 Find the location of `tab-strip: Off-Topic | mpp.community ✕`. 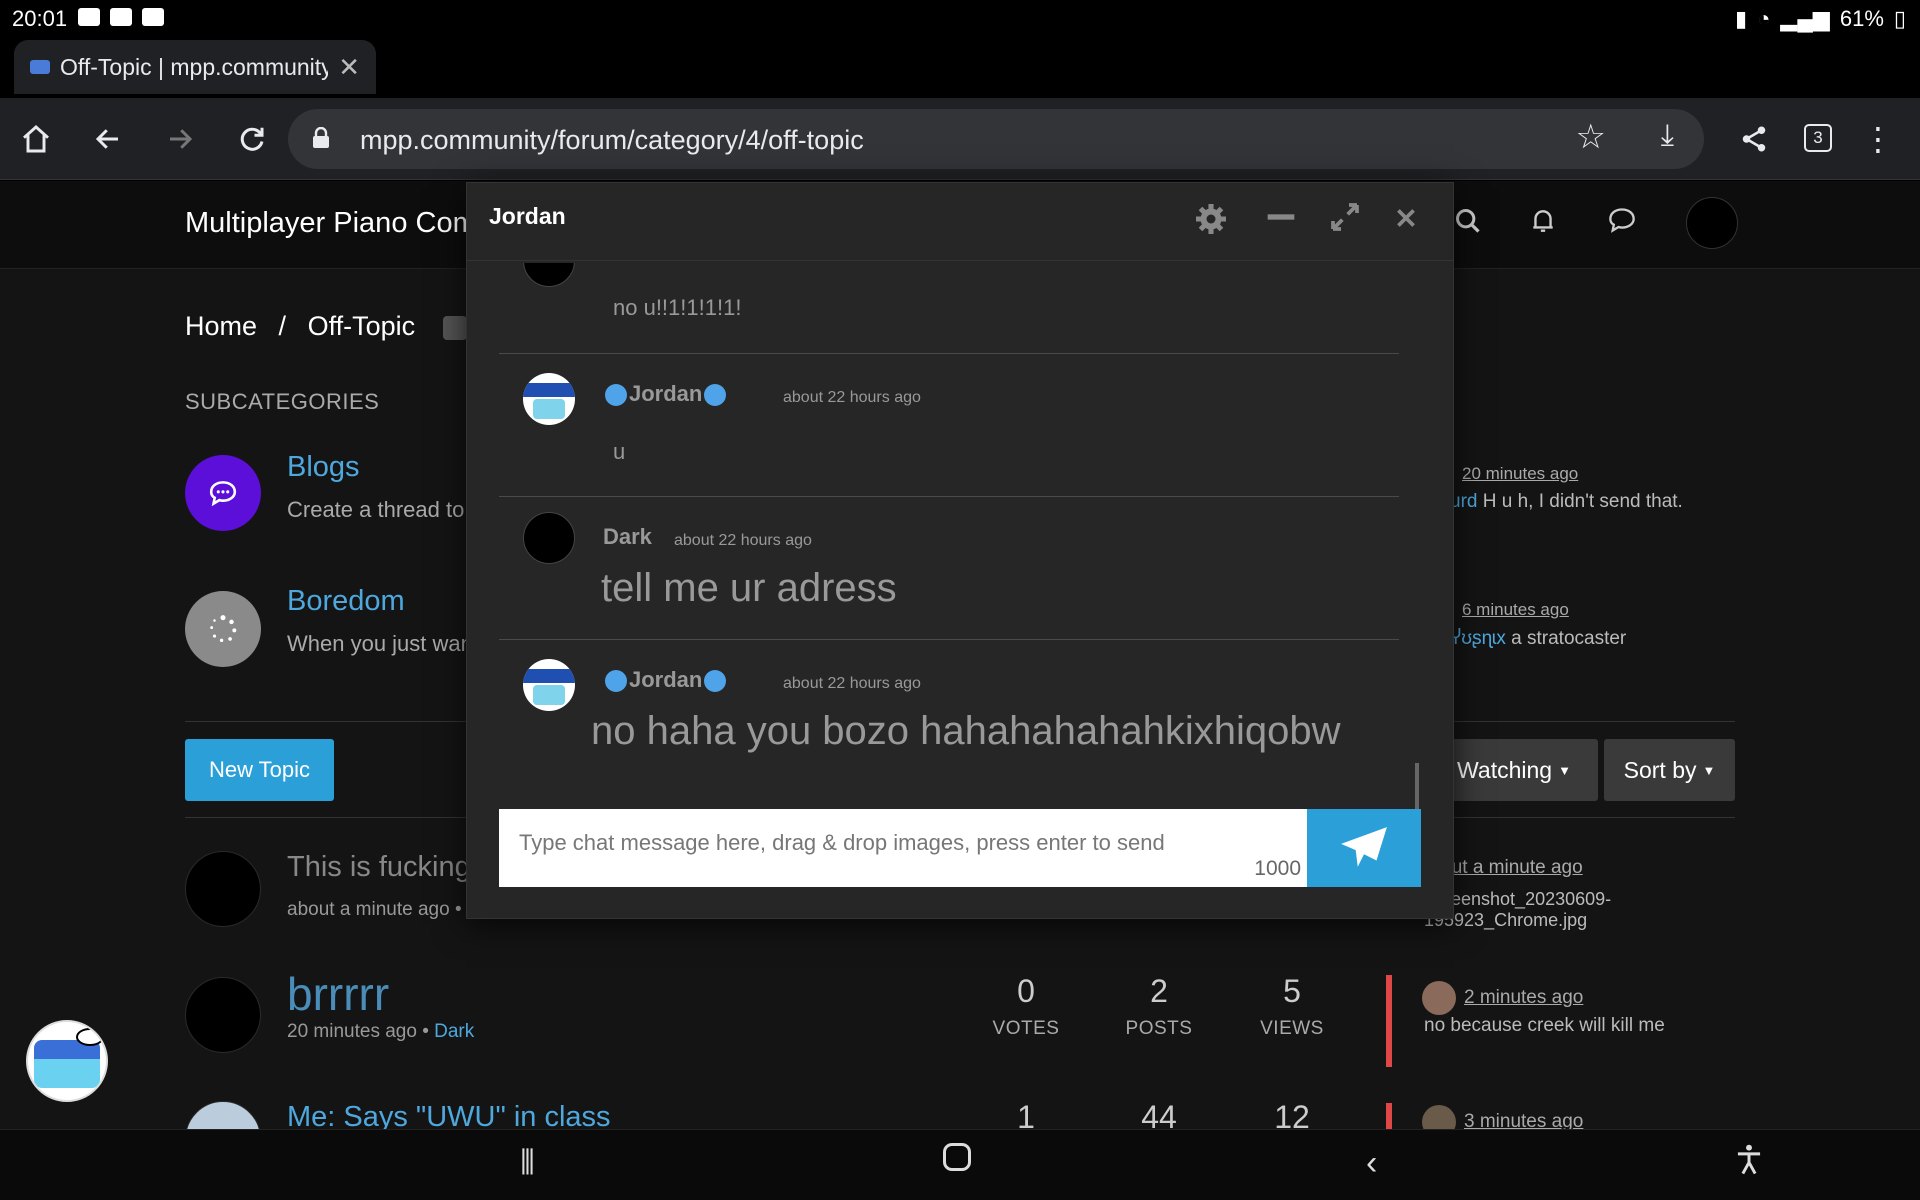

tab-strip: Off-Topic | mpp.community ✕ is located at coordinates (960, 68).